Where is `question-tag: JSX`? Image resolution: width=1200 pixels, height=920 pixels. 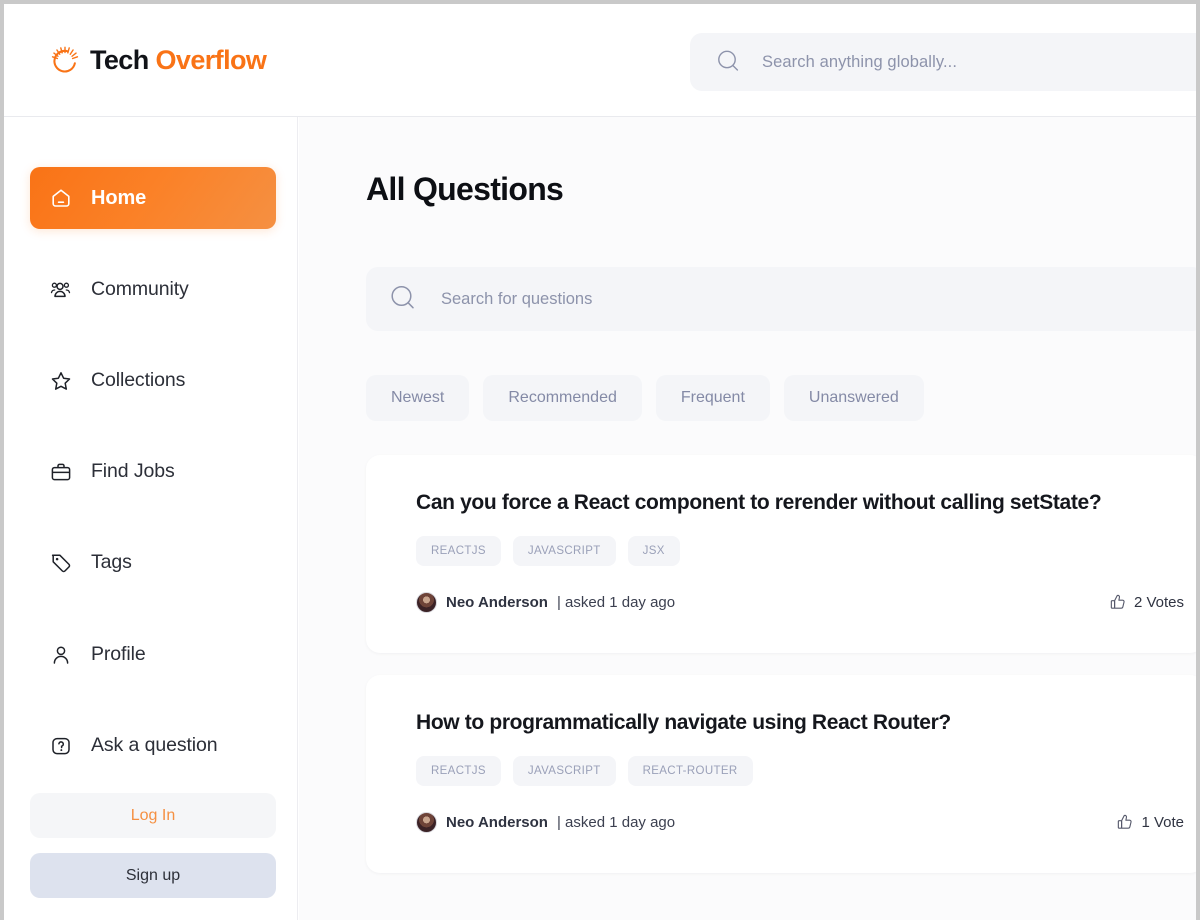
question-tag: JSX is located at coordinates (653, 551).